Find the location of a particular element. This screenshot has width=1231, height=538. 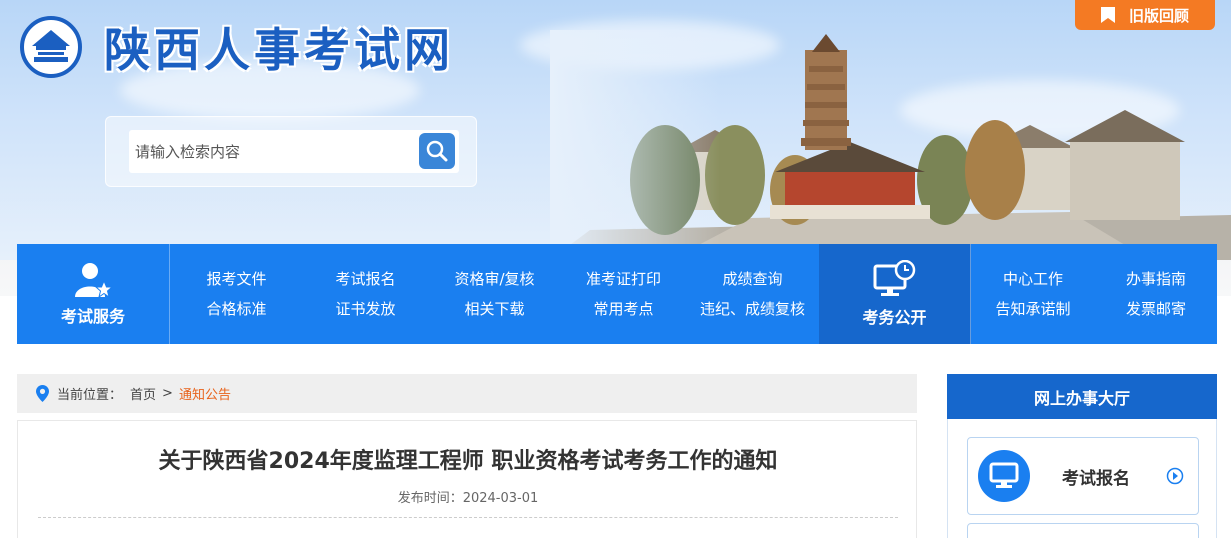

nav-link: 准考证打印 is located at coordinates (623, 279).